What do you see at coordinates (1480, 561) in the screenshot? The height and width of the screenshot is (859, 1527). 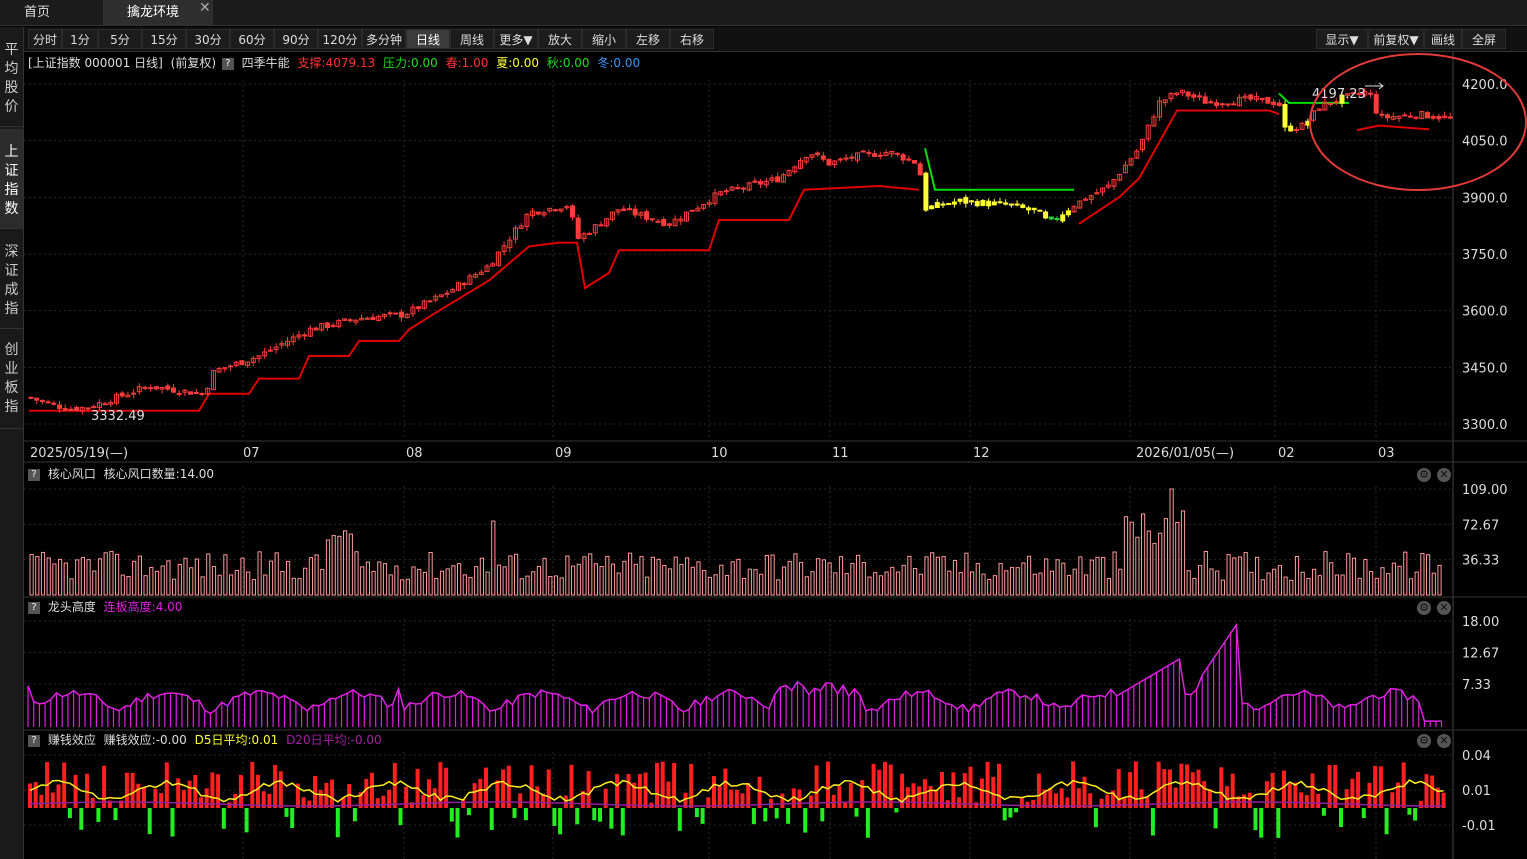 I see `panel1-y-tick: 36.33` at bounding box center [1480, 561].